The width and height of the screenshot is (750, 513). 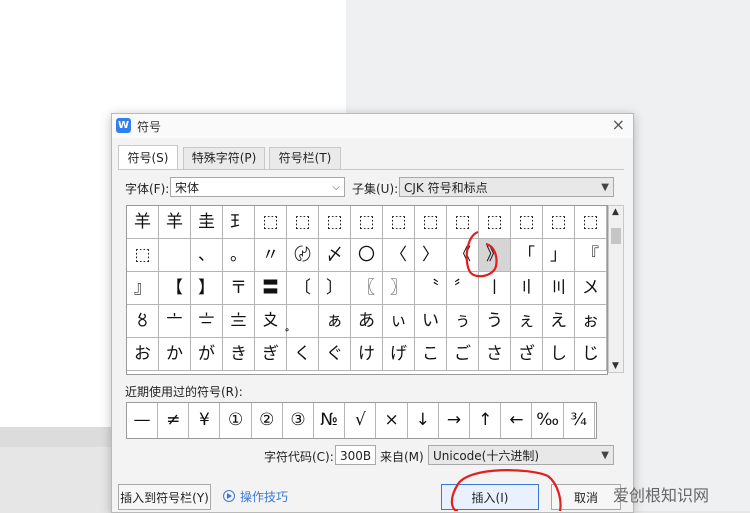 What do you see at coordinates (431, 321) in the screenshot?
I see `symbol-cell: い` at bounding box center [431, 321].